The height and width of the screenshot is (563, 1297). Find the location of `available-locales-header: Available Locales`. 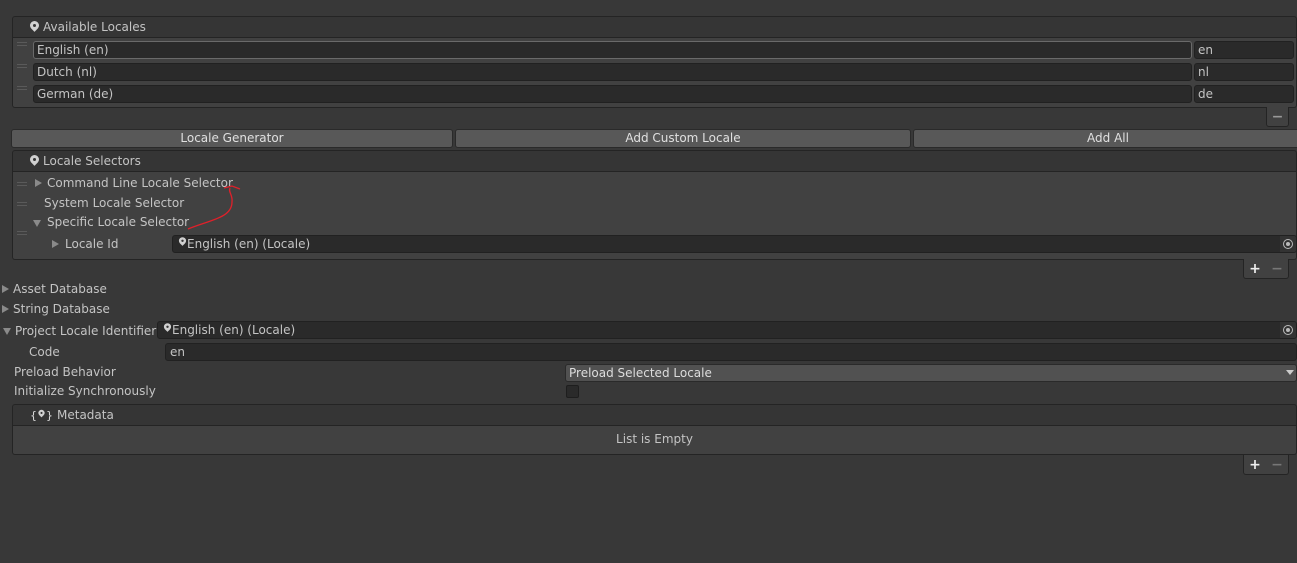

available-locales-header: Available Locales is located at coordinates (654, 27).